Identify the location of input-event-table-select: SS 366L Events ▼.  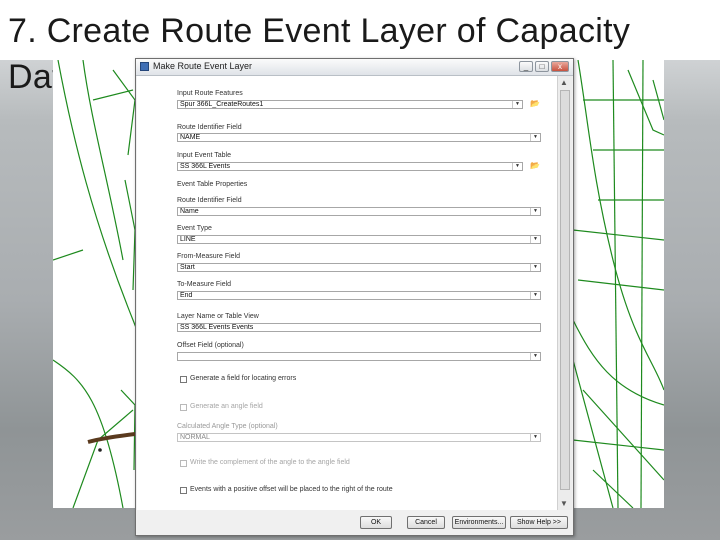
(350, 166).